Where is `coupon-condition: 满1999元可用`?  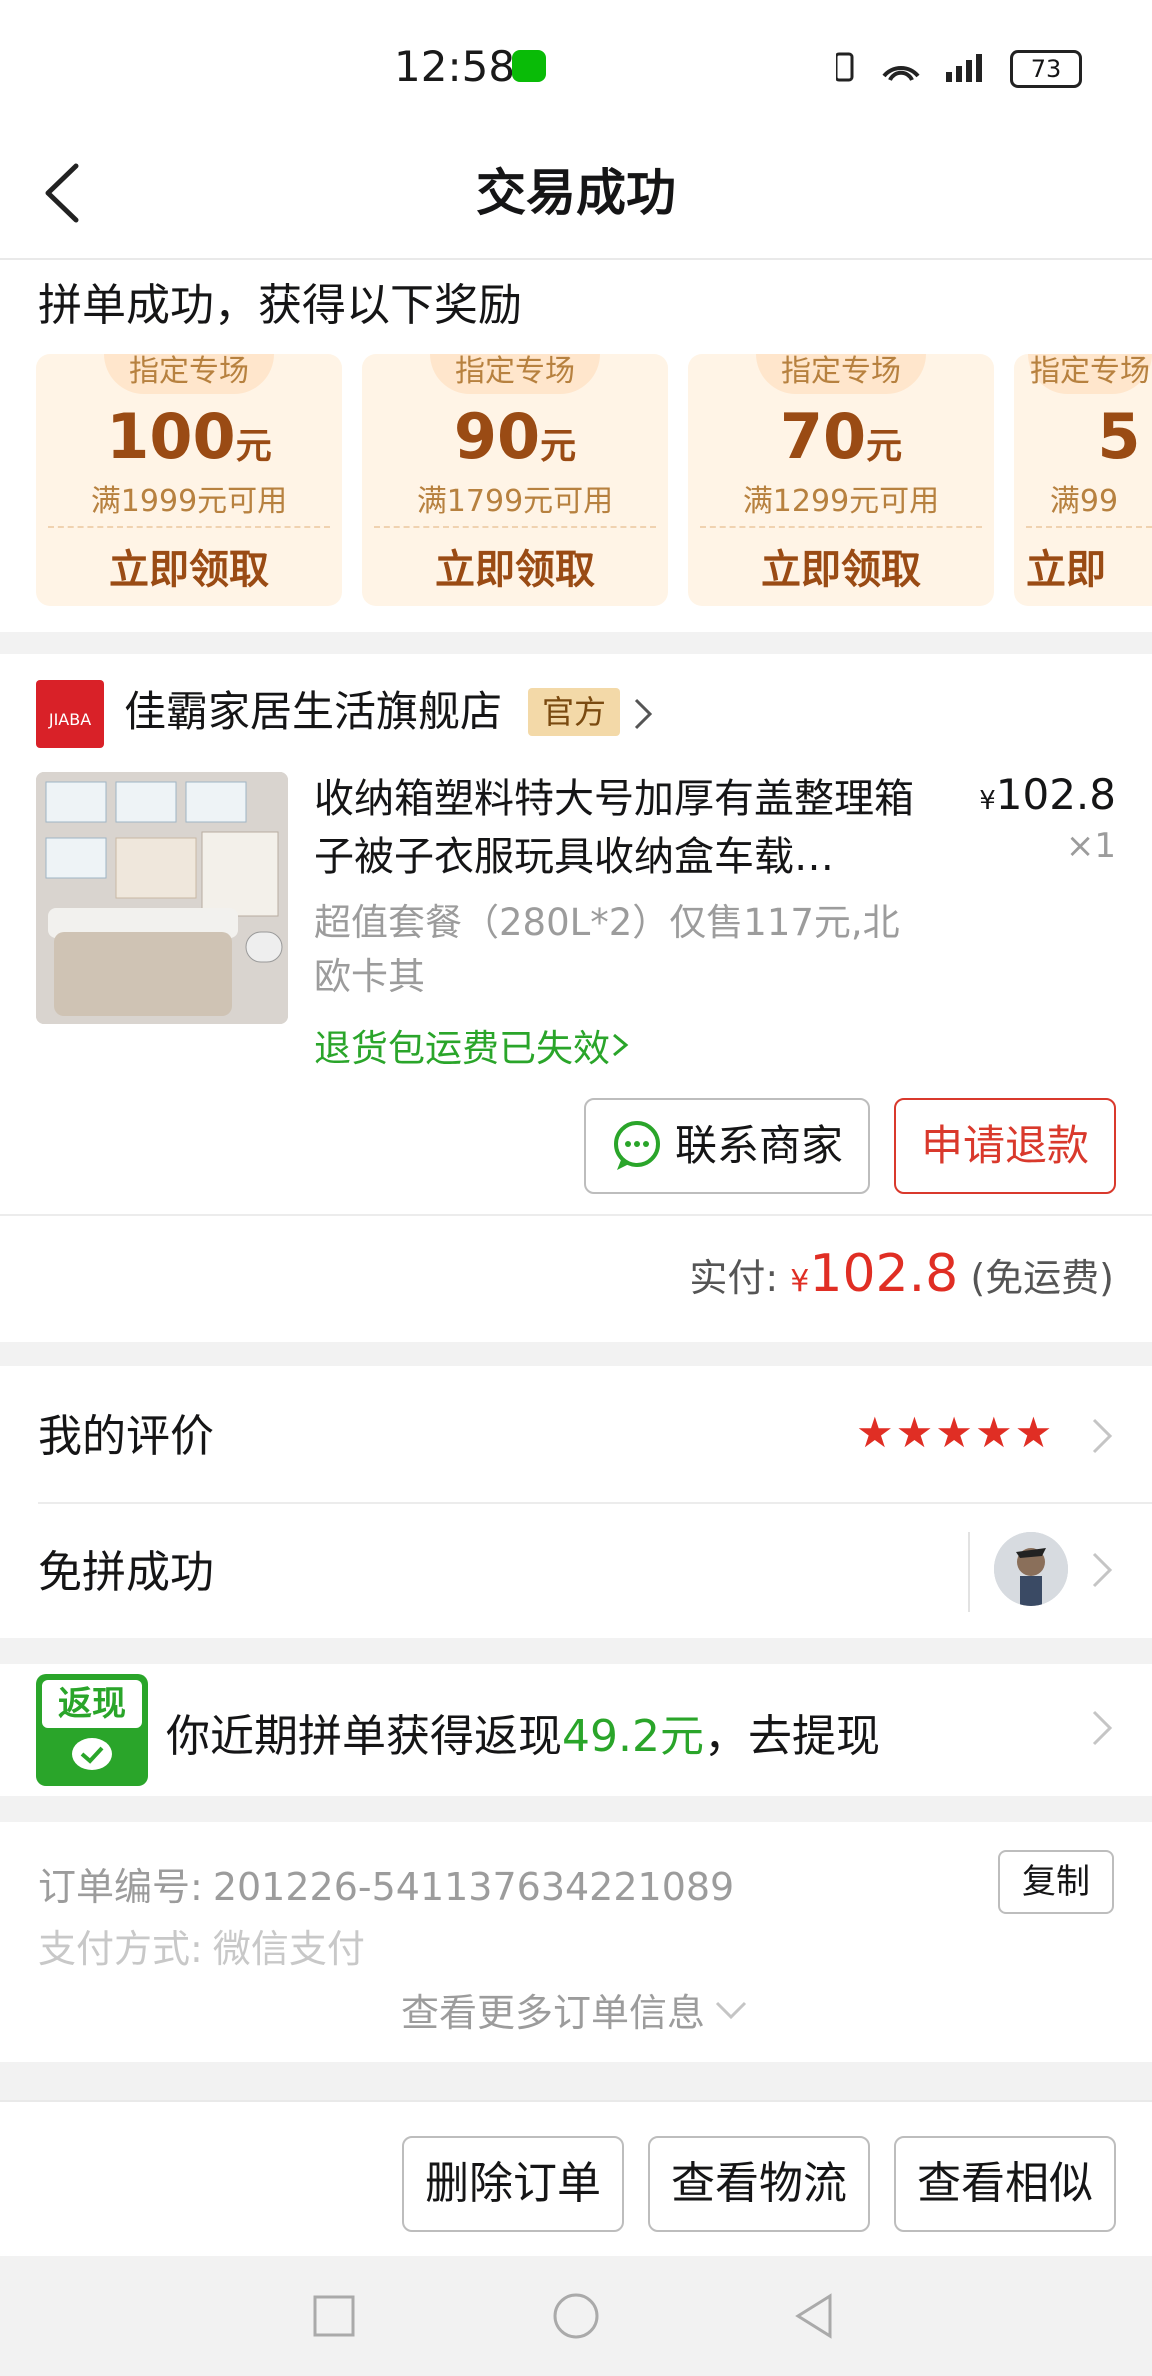 coupon-condition: 满1999元可用 is located at coordinates (189, 501).